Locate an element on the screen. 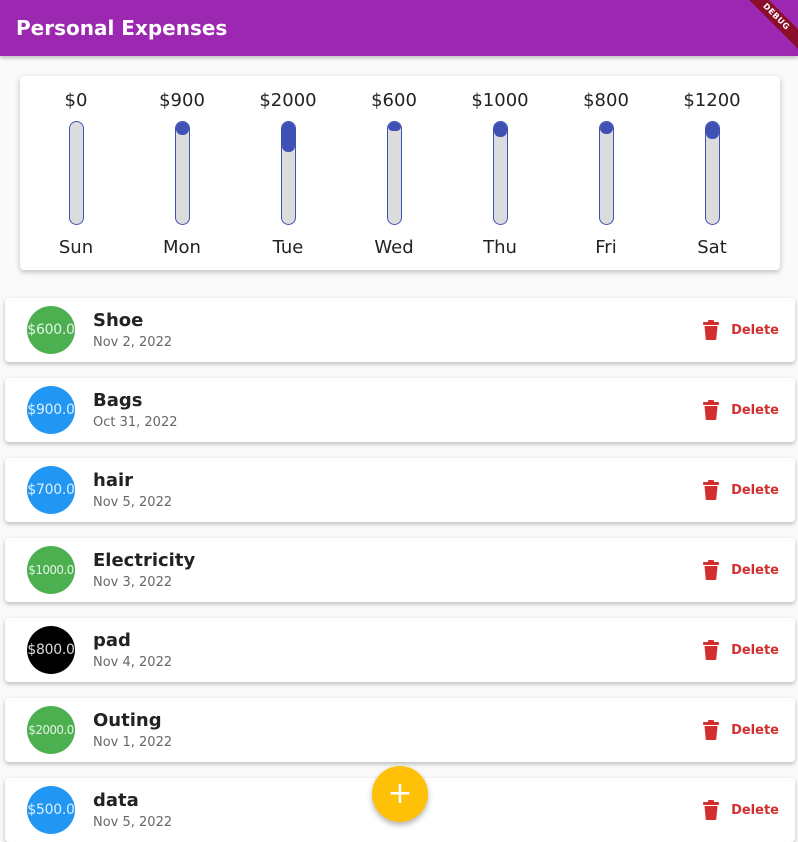 This screenshot has height=842, width=798. transaction-item: $1000.0 Electricity Nov 3, 2022 Delete is located at coordinates (400, 570).